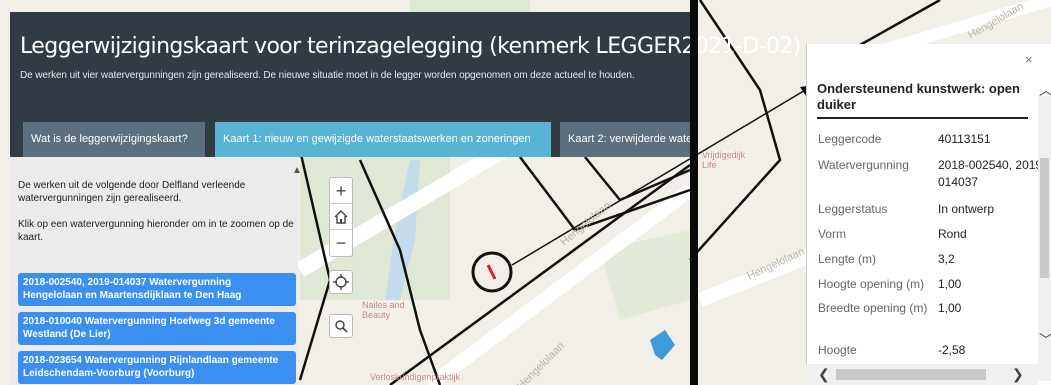 The image size is (1051, 385). Describe the element at coordinates (626, 139) in the screenshot. I see `tab-kaart-2: Kaart 2: verwijderde waterstaatswerken` at that location.